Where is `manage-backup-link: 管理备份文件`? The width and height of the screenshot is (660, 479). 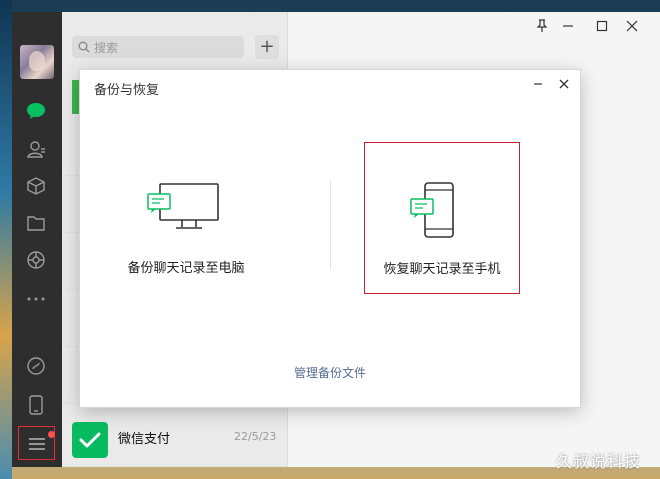 manage-backup-link: 管理备份文件 is located at coordinates (330, 372).